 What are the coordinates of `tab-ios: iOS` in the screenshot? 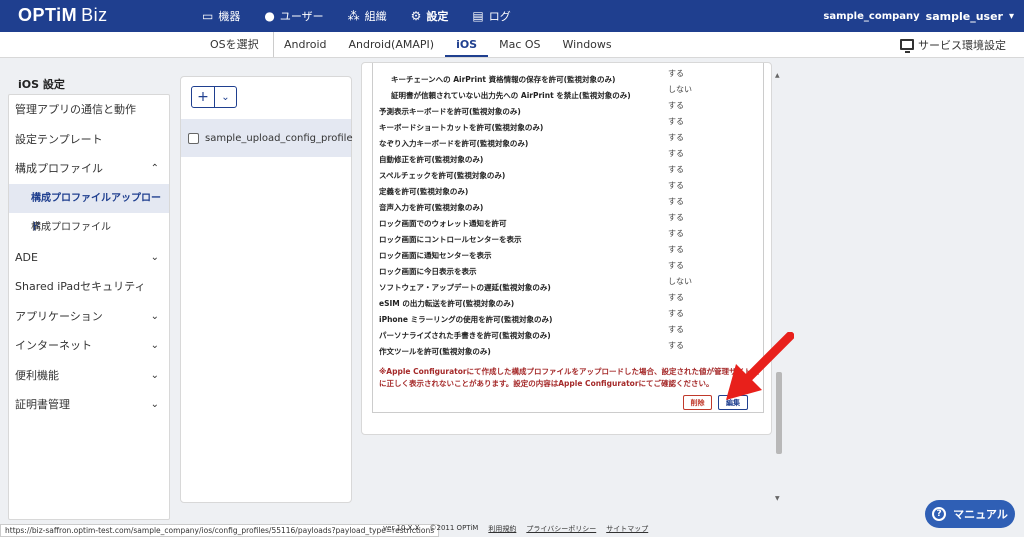 It's located at (467, 44).